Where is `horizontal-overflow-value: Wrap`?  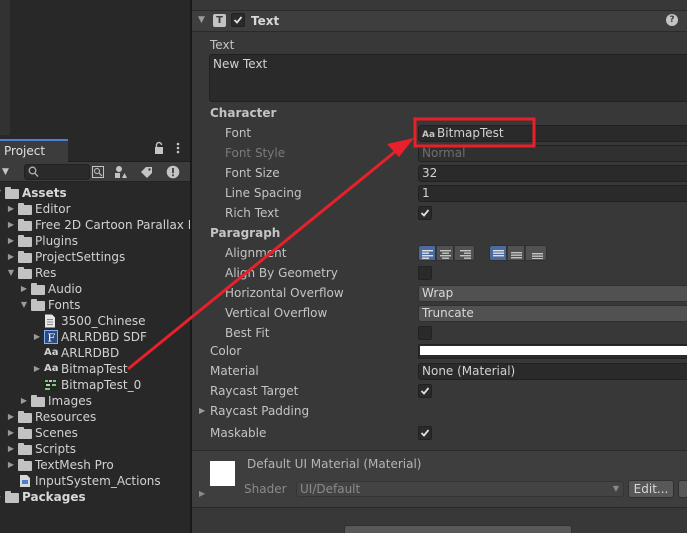
horizontal-overflow-value: Wrap is located at coordinates (438, 293).